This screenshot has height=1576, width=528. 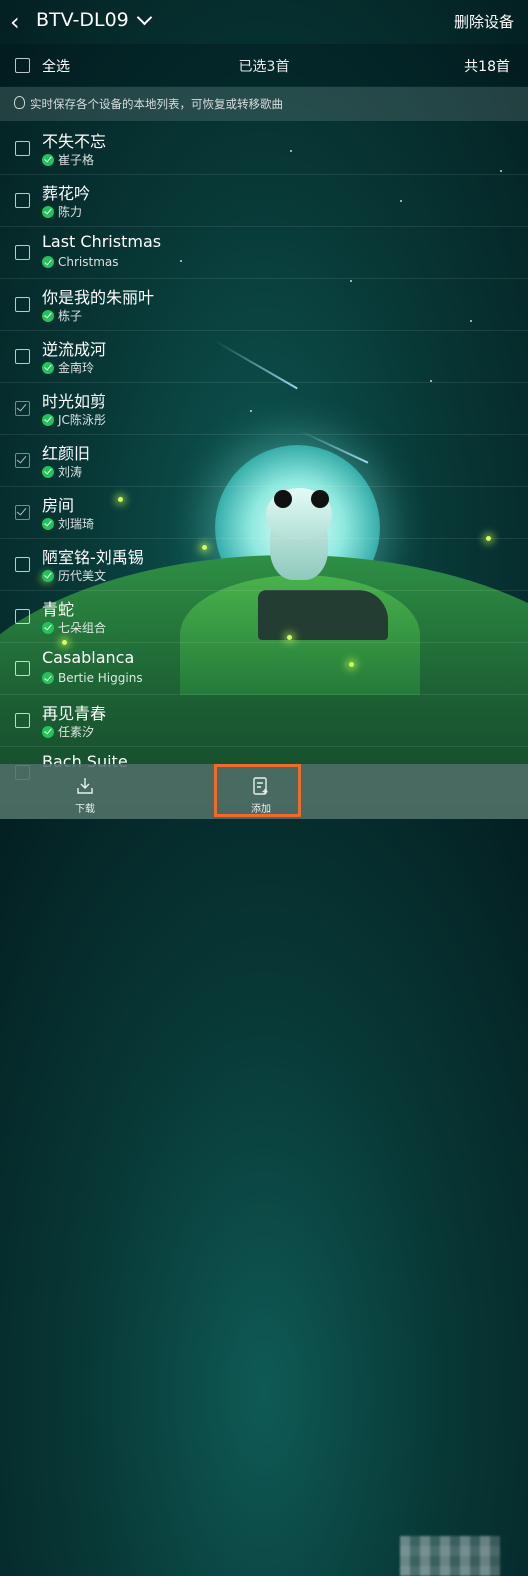 I want to click on lightbulb-icon, so click(x=19, y=102).